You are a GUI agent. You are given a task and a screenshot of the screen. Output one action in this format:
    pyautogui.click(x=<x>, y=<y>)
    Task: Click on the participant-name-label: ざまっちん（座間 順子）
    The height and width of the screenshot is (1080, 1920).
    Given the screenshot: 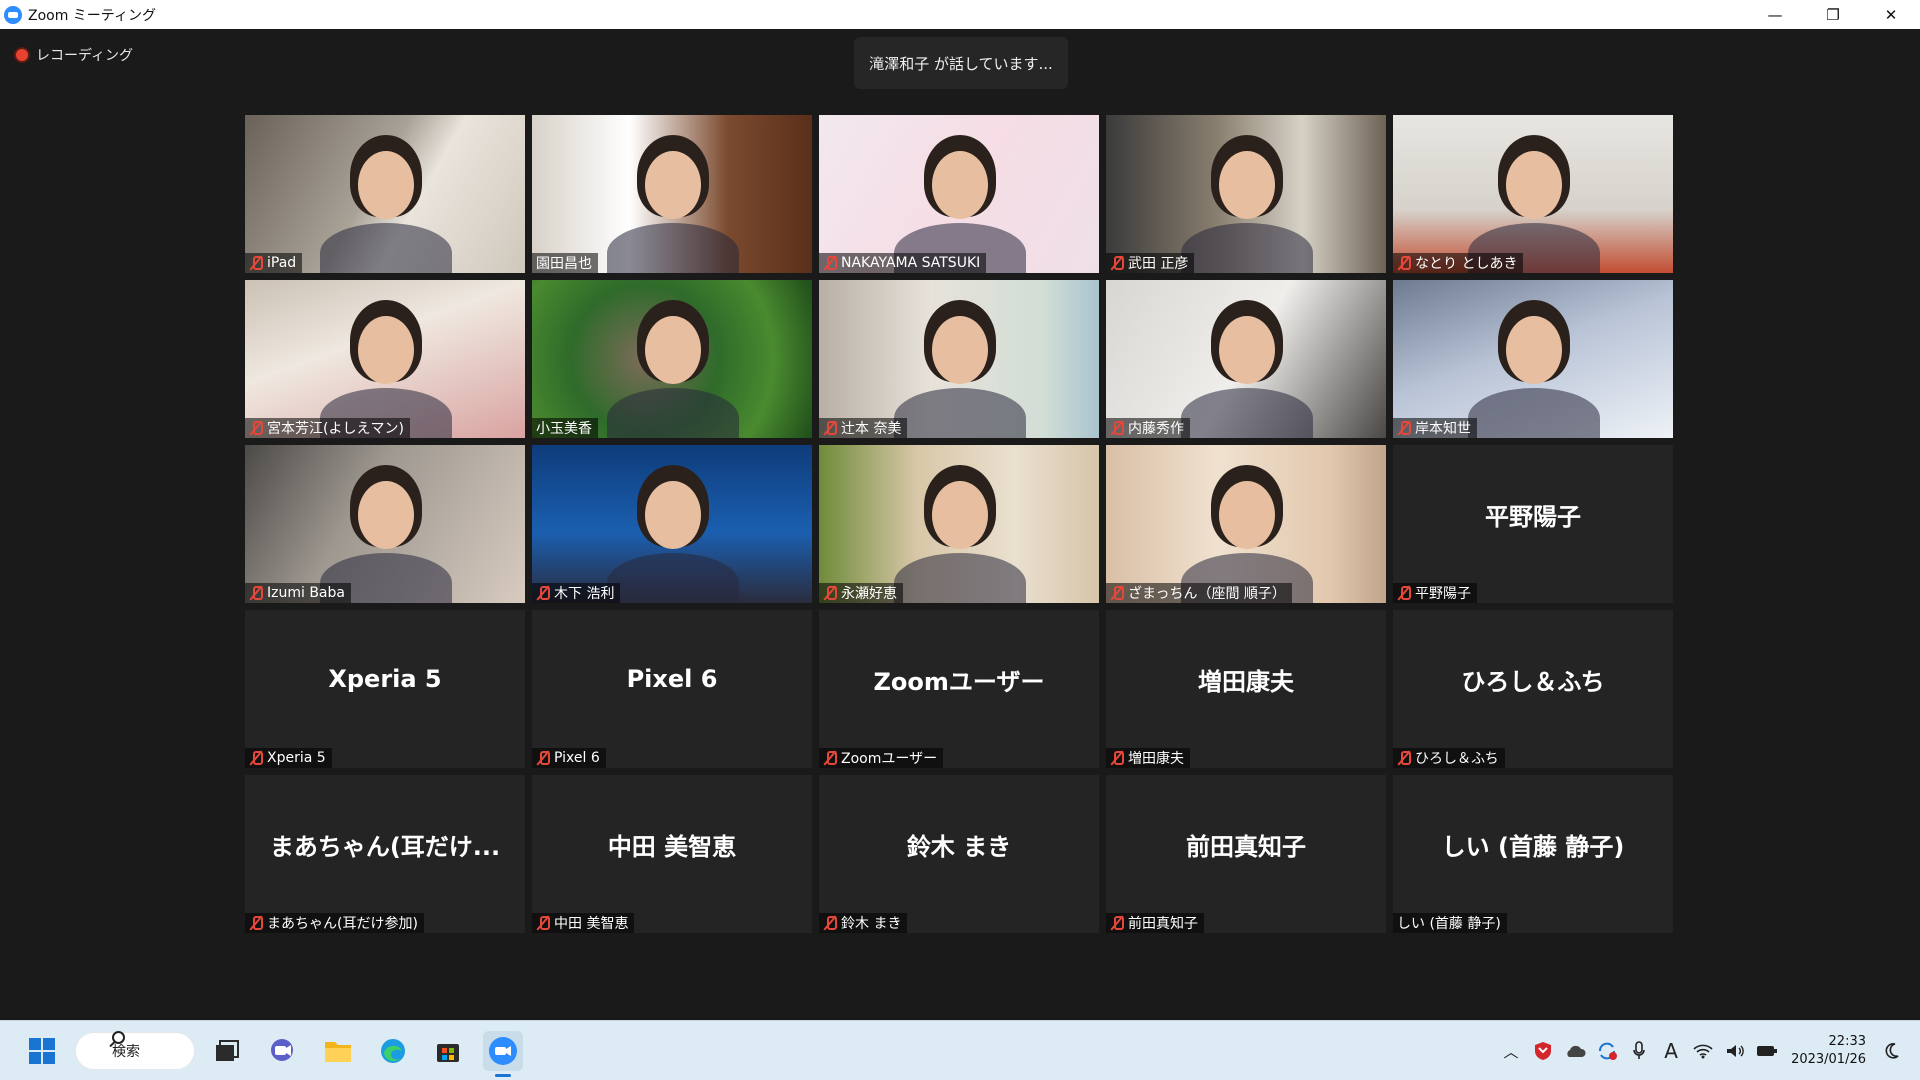 What is the action you would take?
    pyautogui.click(x=1199, y=593)
    